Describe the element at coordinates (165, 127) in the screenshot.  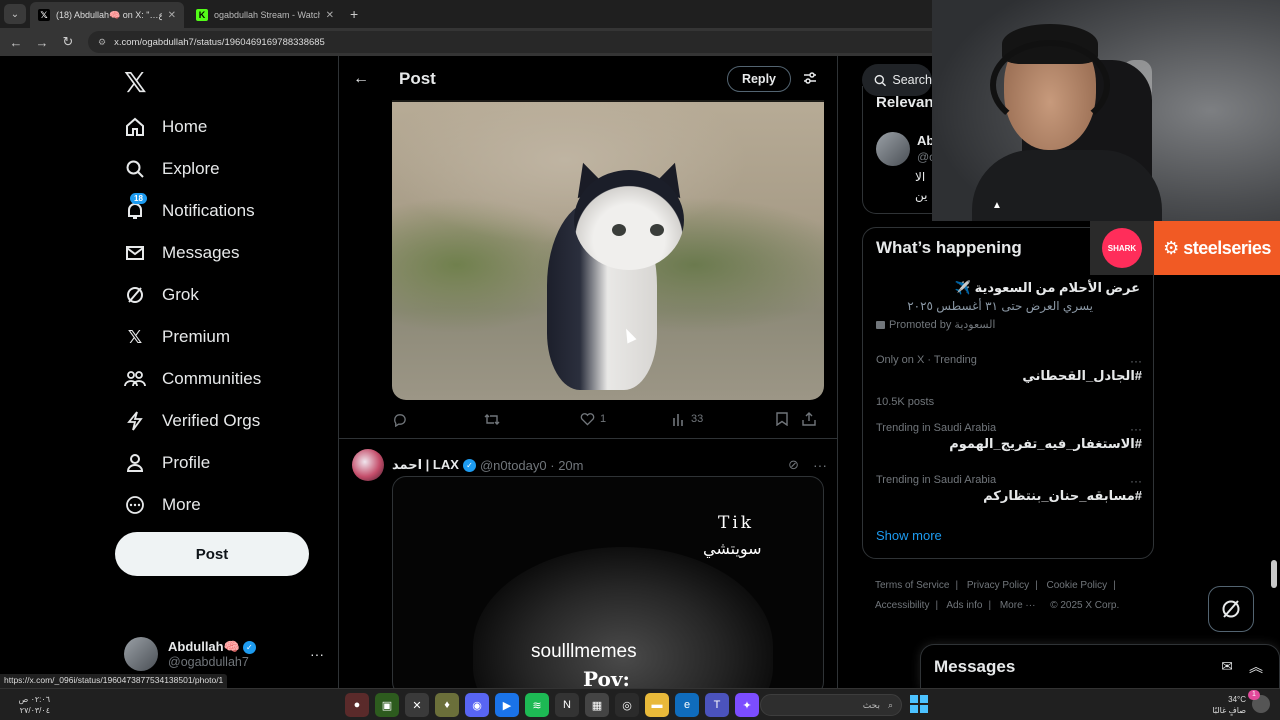
I see `nav-home: Home` at that location.